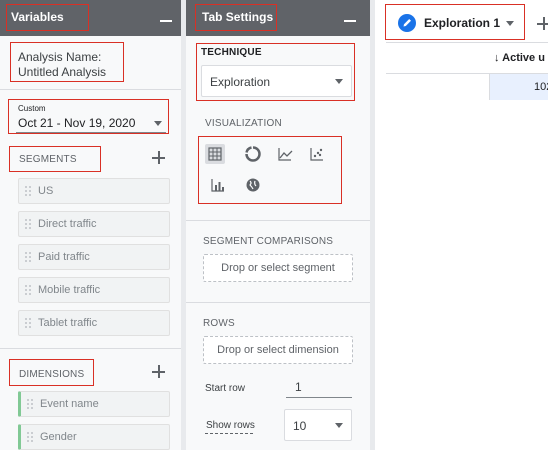  Describe the element at coordinates (77, 123) in the screenshot. I see `date-range-value: Oct 21 - Nov 19, 2020` at that location.